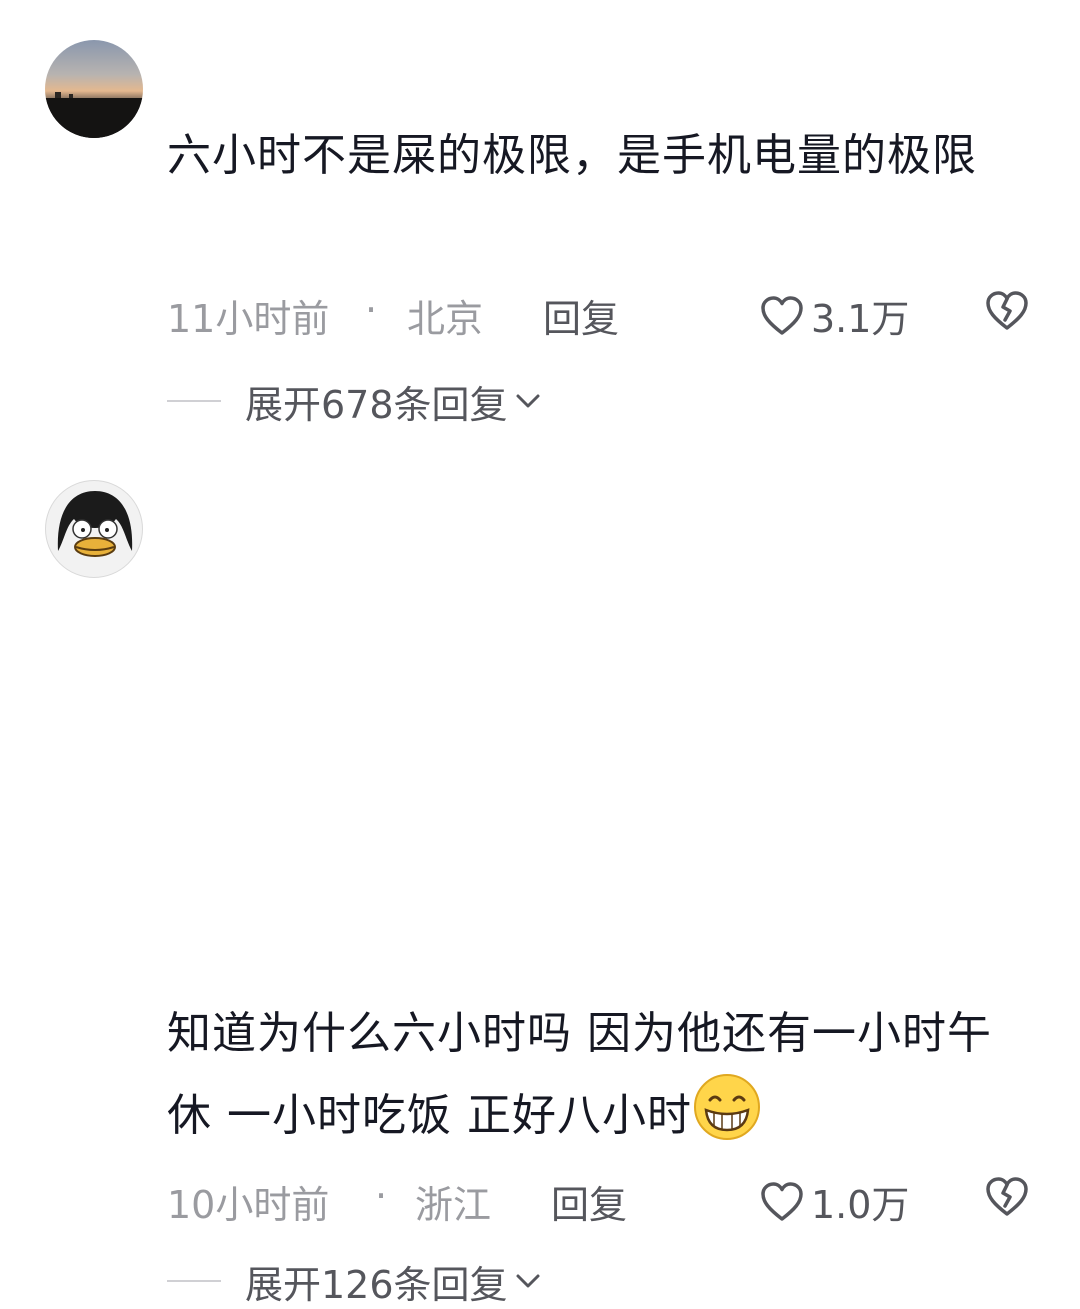 This screenshot has height=1309, width=1080. I want to click on grinning-face-emoji, so click(726, 1107).